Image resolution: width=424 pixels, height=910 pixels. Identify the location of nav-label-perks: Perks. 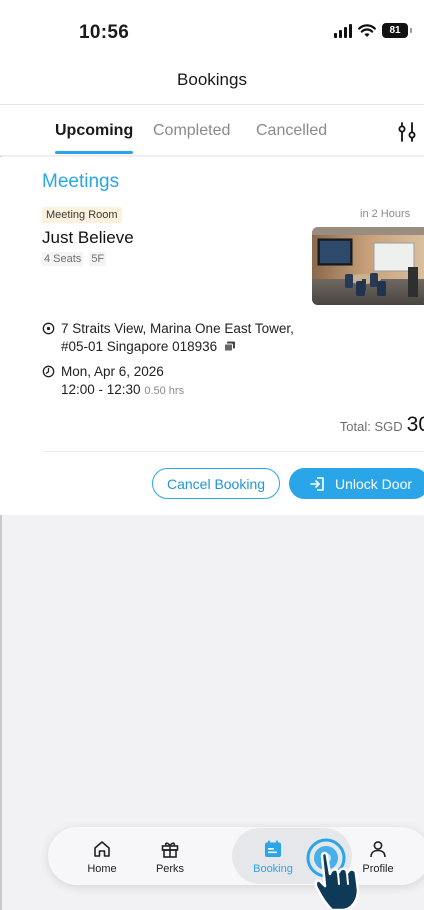
(170, 868).